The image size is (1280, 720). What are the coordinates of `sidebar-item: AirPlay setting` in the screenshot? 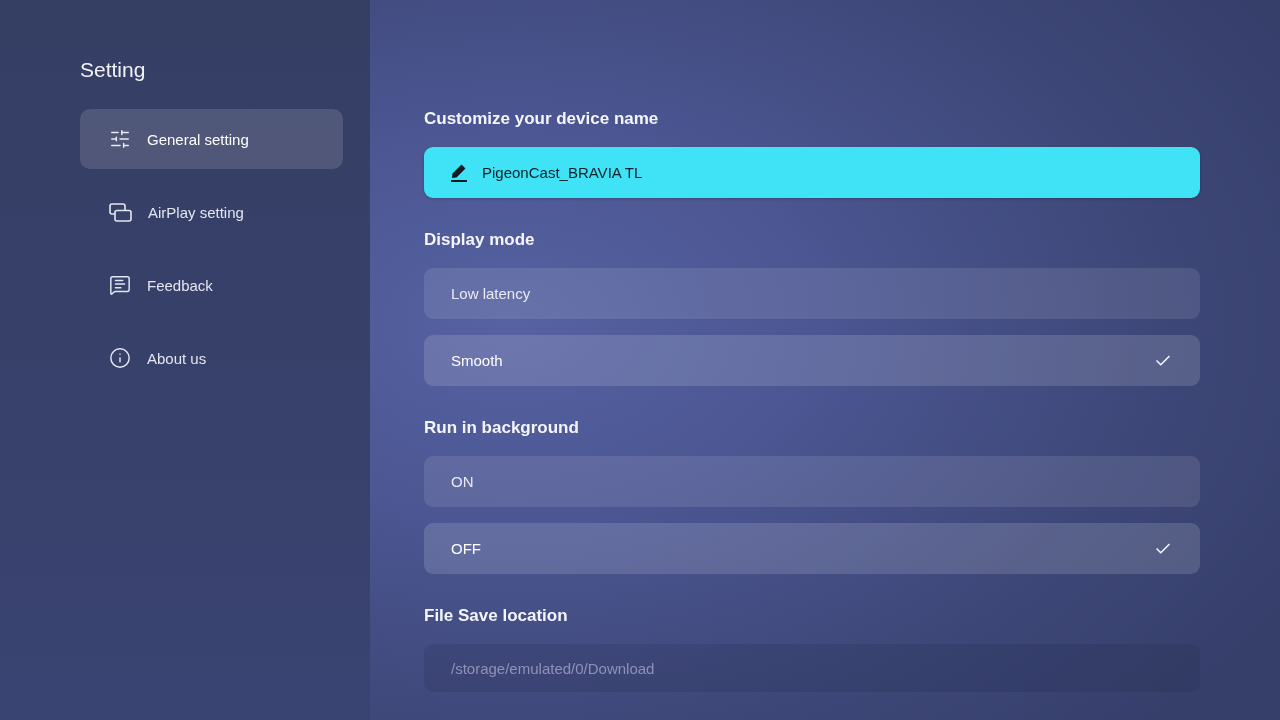 It's located at (211, 212).